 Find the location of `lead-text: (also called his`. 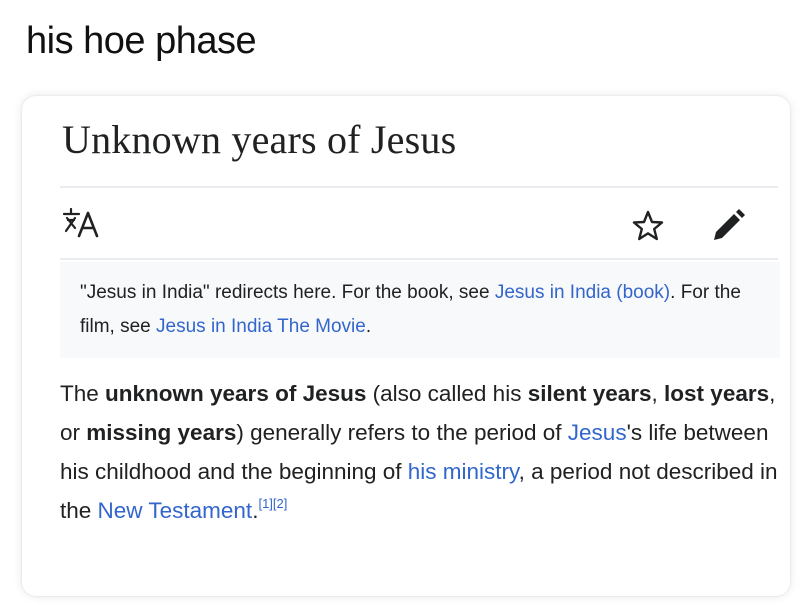

lead-text: (also called his is located at coordinates (447, 393).